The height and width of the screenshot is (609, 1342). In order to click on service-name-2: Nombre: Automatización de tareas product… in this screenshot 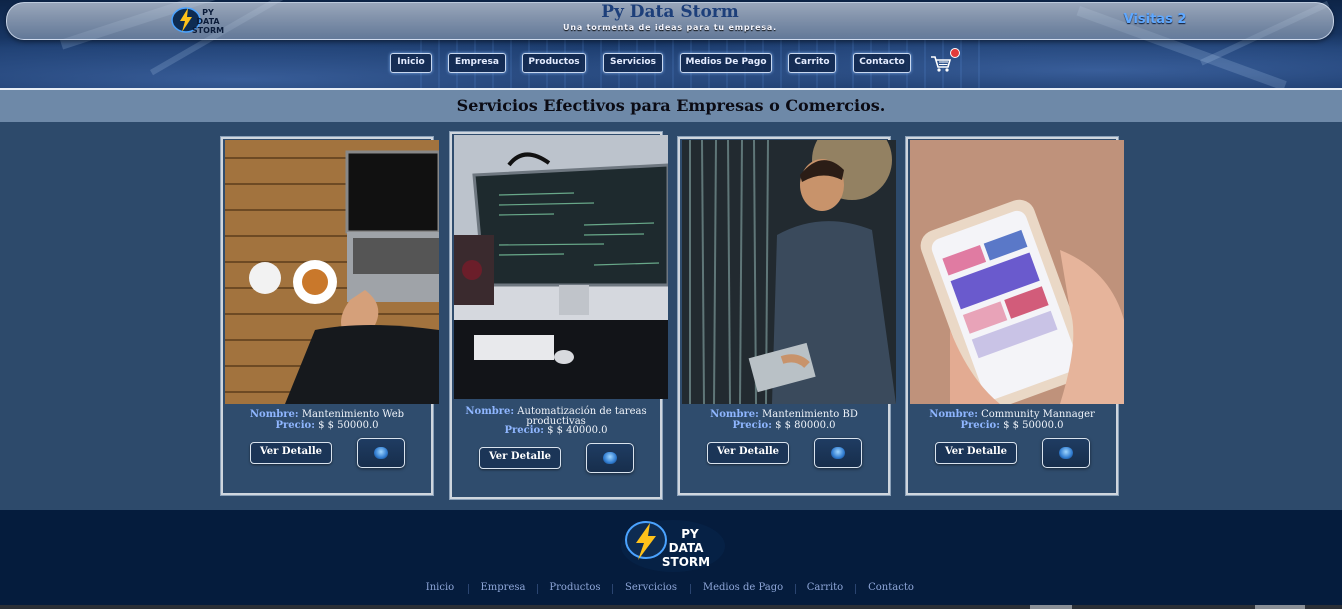, I will do `click(556, 417)`.